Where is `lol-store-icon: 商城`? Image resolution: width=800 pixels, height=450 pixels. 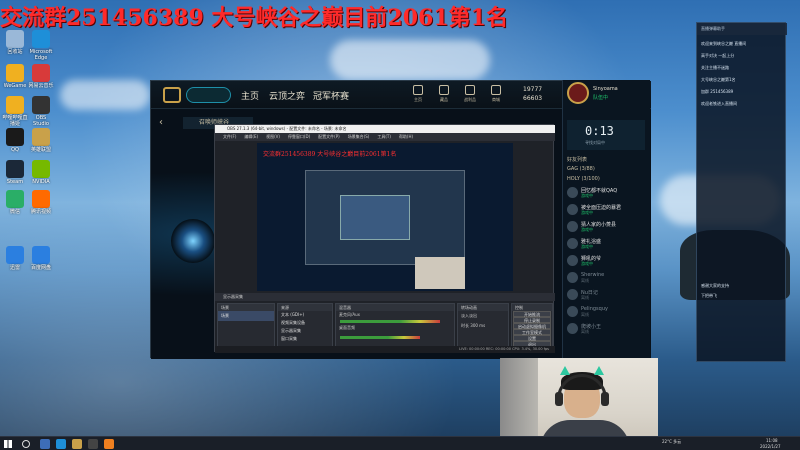 lol-store-icon: 商城 is located at coordinates (496, 94).